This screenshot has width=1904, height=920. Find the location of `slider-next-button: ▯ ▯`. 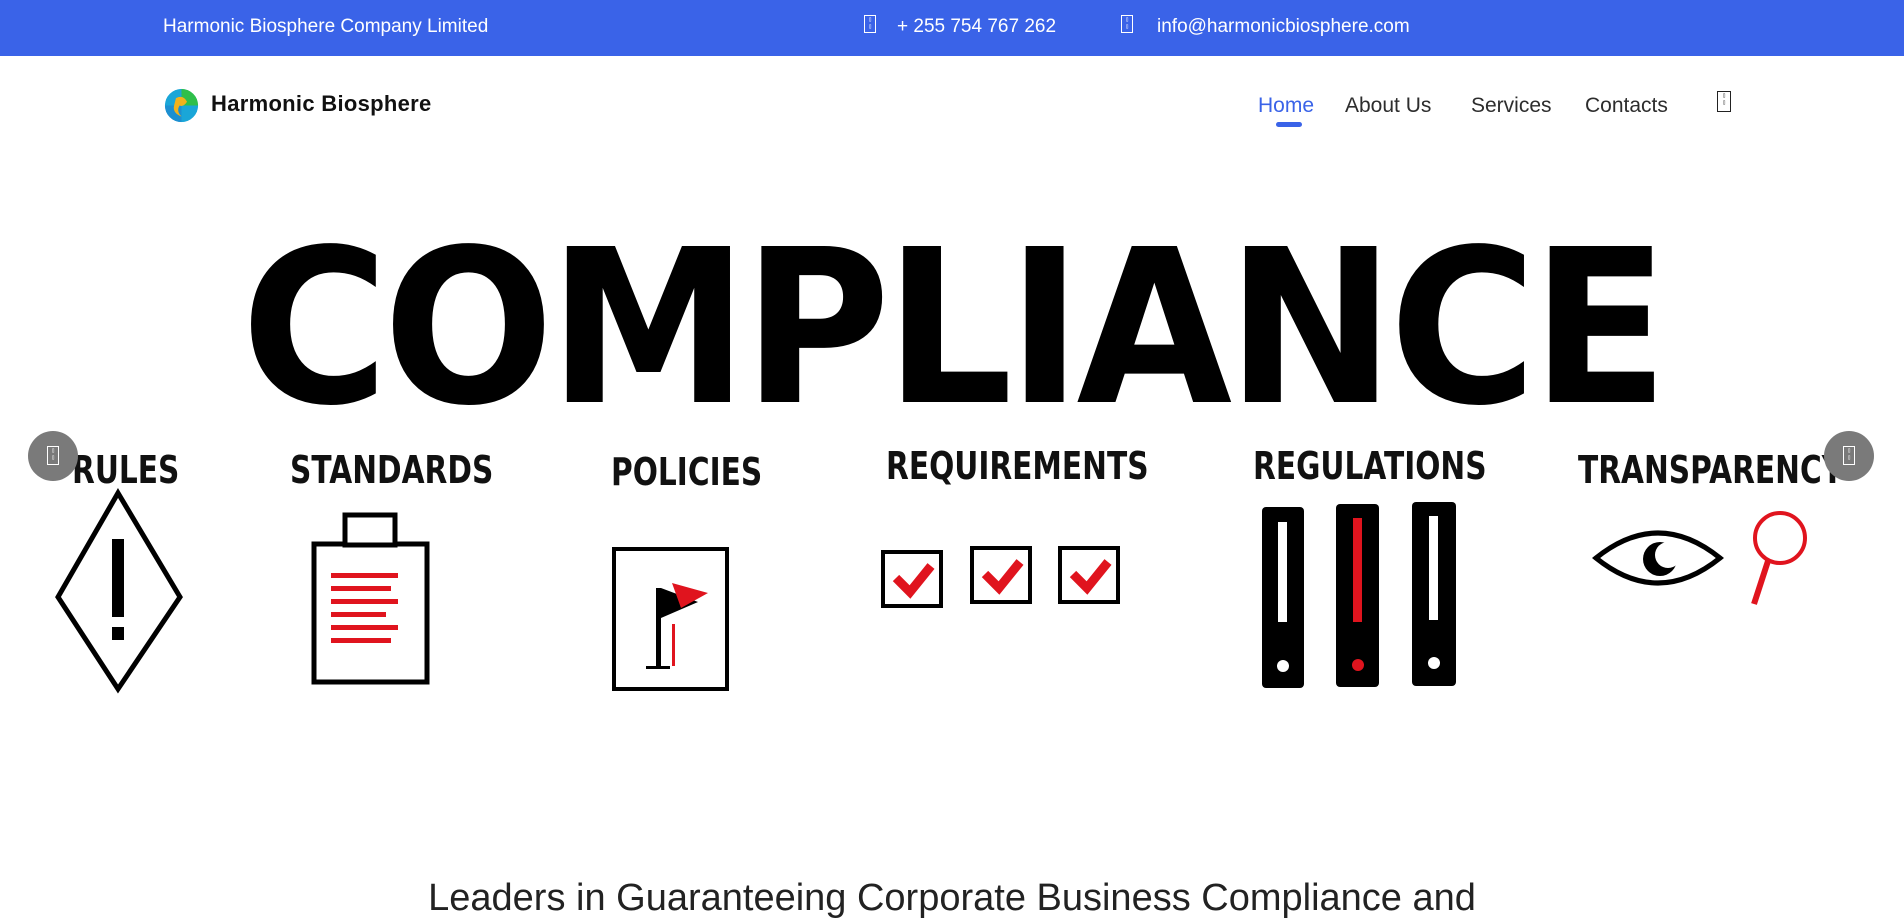

slider-next-button: ▯ ▯ is located at coordinates (1849, 456).